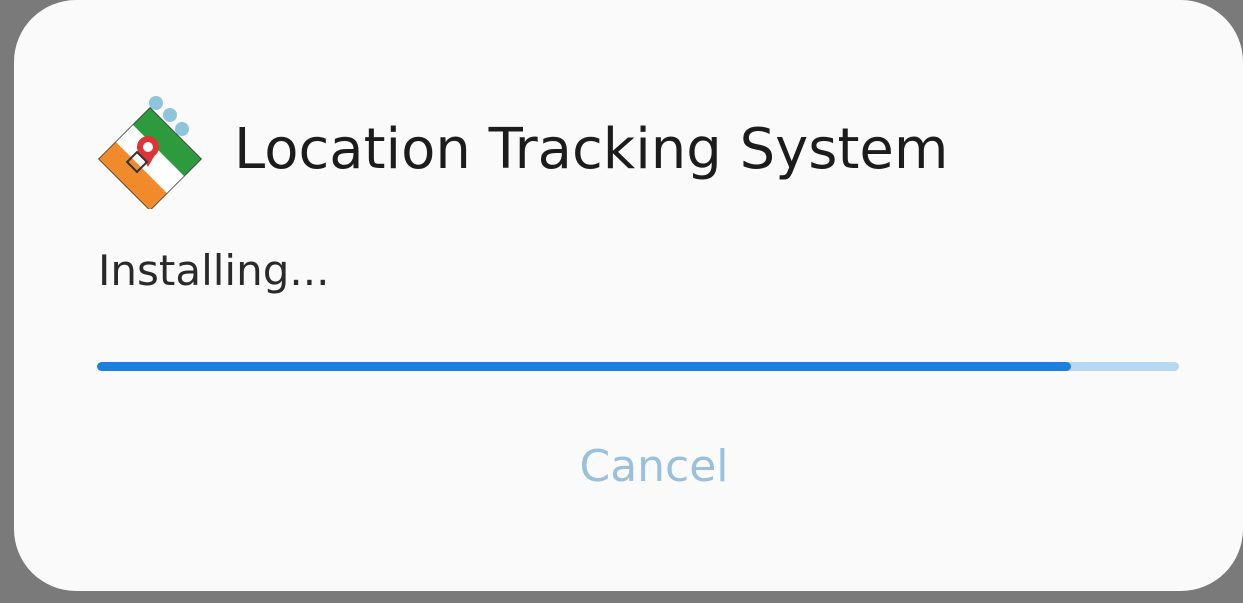 Image resolution: width=1243 pixels, height=603 pixels. I want to click on cancel-button: Cancel, so click(654, 466).